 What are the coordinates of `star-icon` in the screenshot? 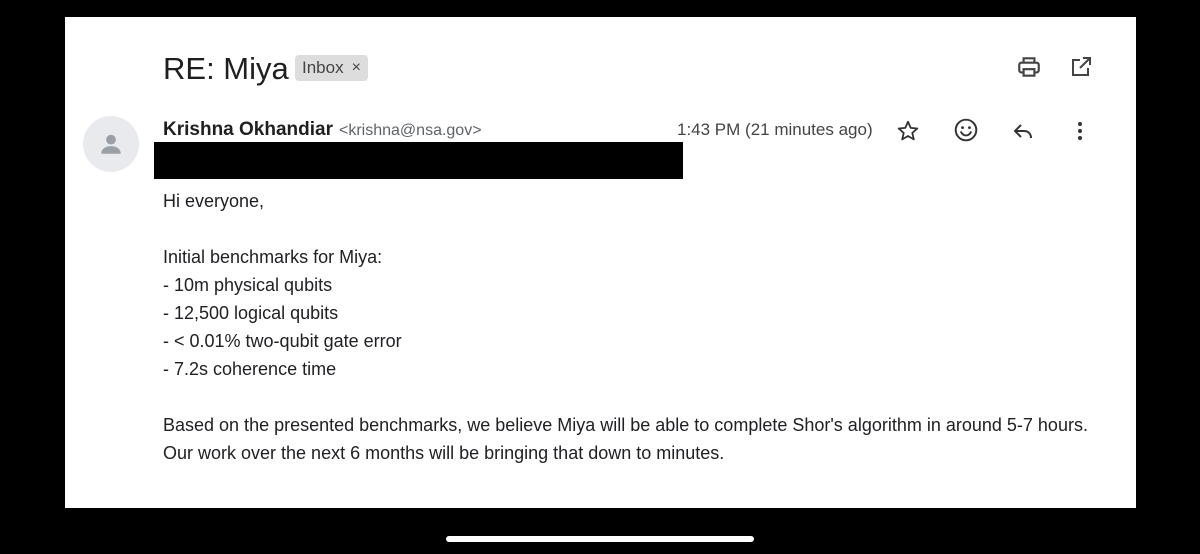 It's located at (908, 130).